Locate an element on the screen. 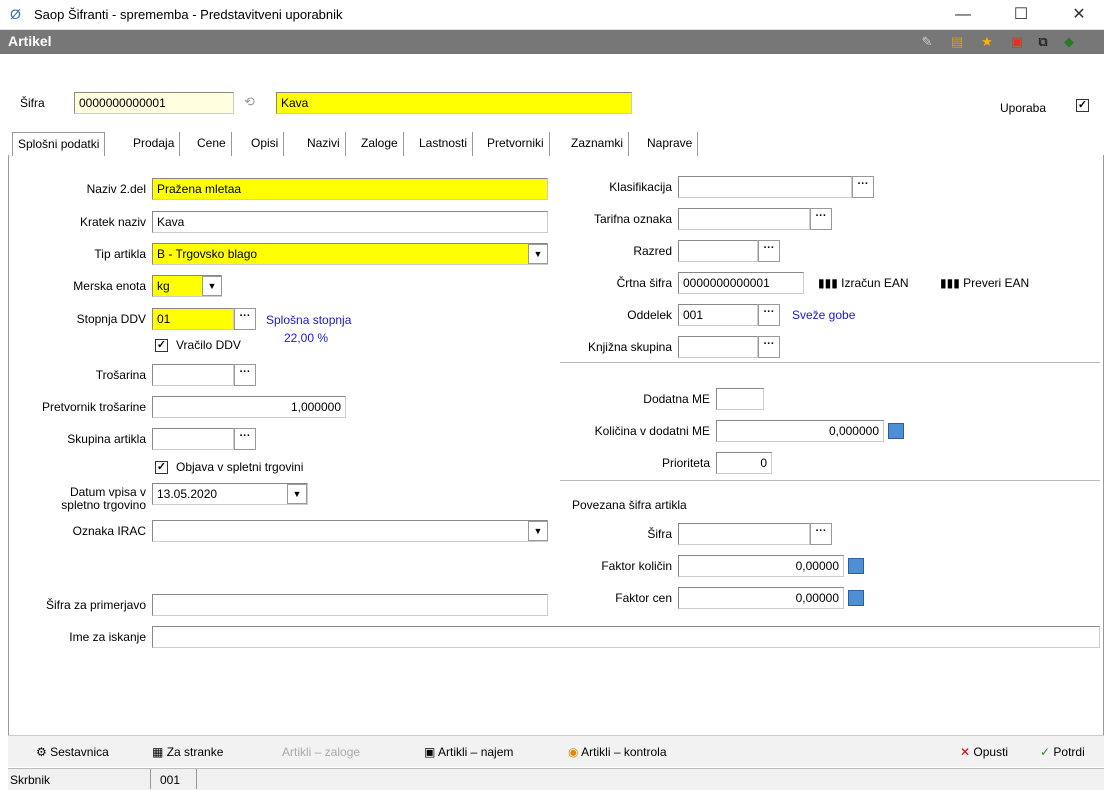  tab-splosni-podatki: Splošni podatki is located at coordinates (59, 144).